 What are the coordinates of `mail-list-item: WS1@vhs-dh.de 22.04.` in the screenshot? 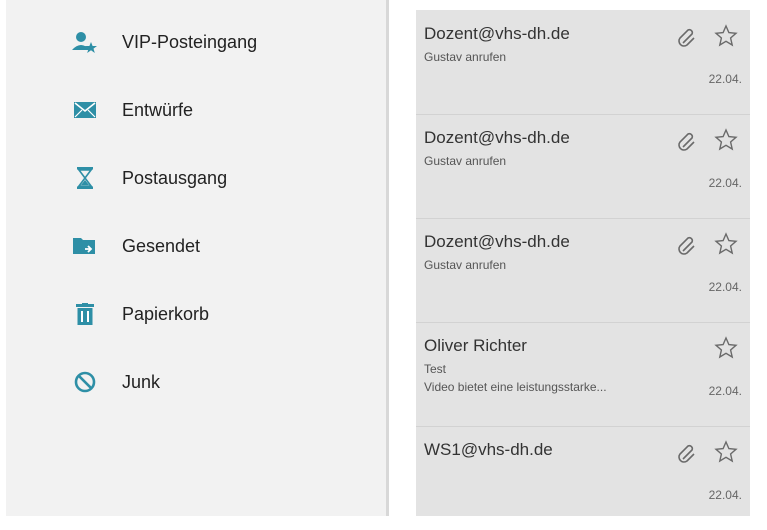 It's located at (583, 478).